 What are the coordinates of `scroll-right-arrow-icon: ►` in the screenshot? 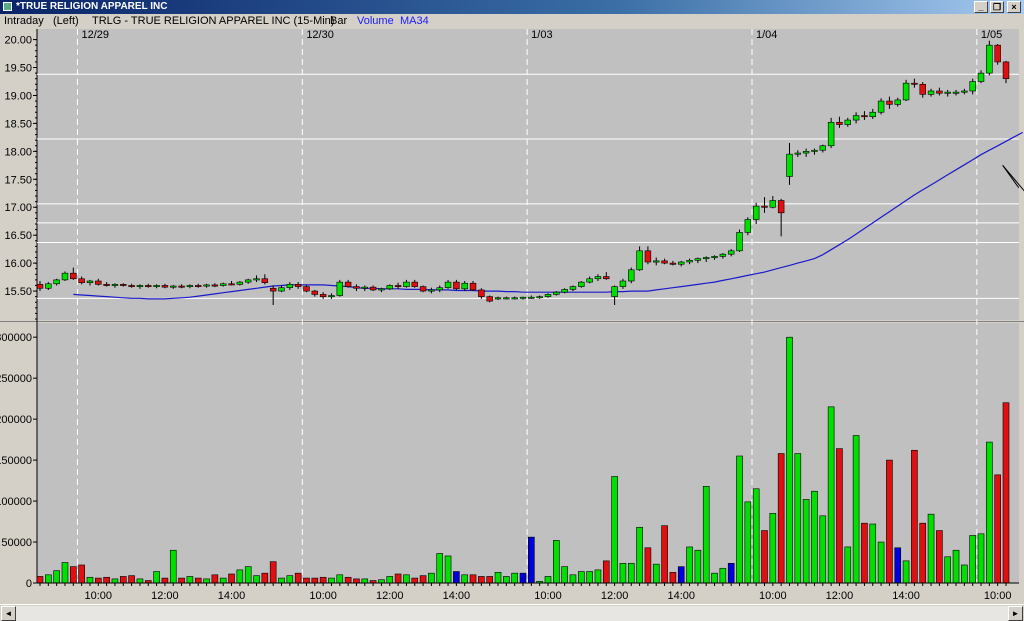 It's located at (1015, 613).